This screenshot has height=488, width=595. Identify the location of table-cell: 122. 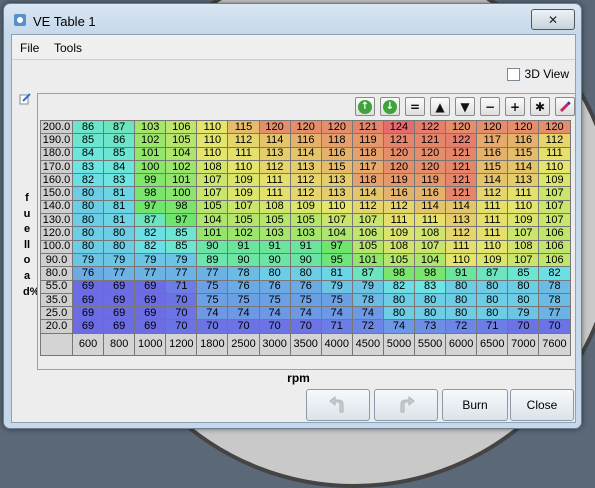
(430, 127).